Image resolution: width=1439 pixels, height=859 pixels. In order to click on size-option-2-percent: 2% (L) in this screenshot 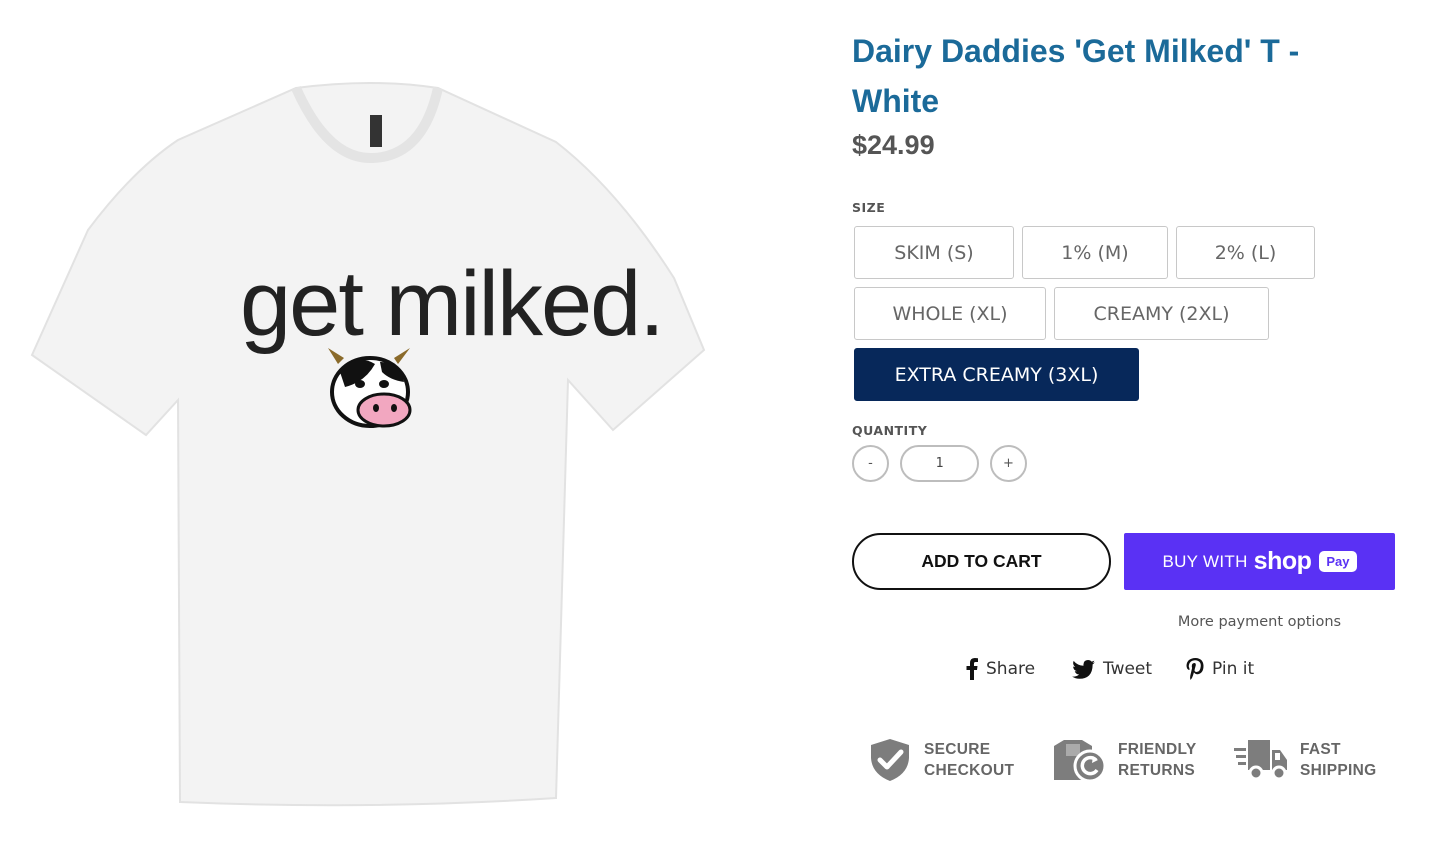, I will do `click(1245, 252)`.